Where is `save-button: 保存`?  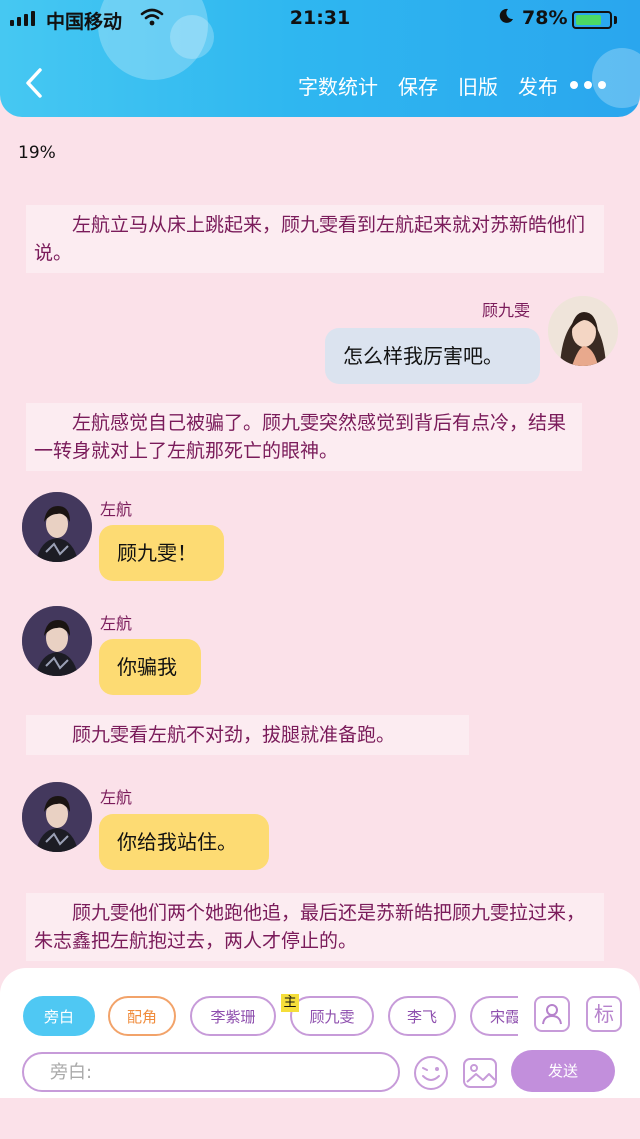
save-button: 保存 is located at coordinates (418, 85).